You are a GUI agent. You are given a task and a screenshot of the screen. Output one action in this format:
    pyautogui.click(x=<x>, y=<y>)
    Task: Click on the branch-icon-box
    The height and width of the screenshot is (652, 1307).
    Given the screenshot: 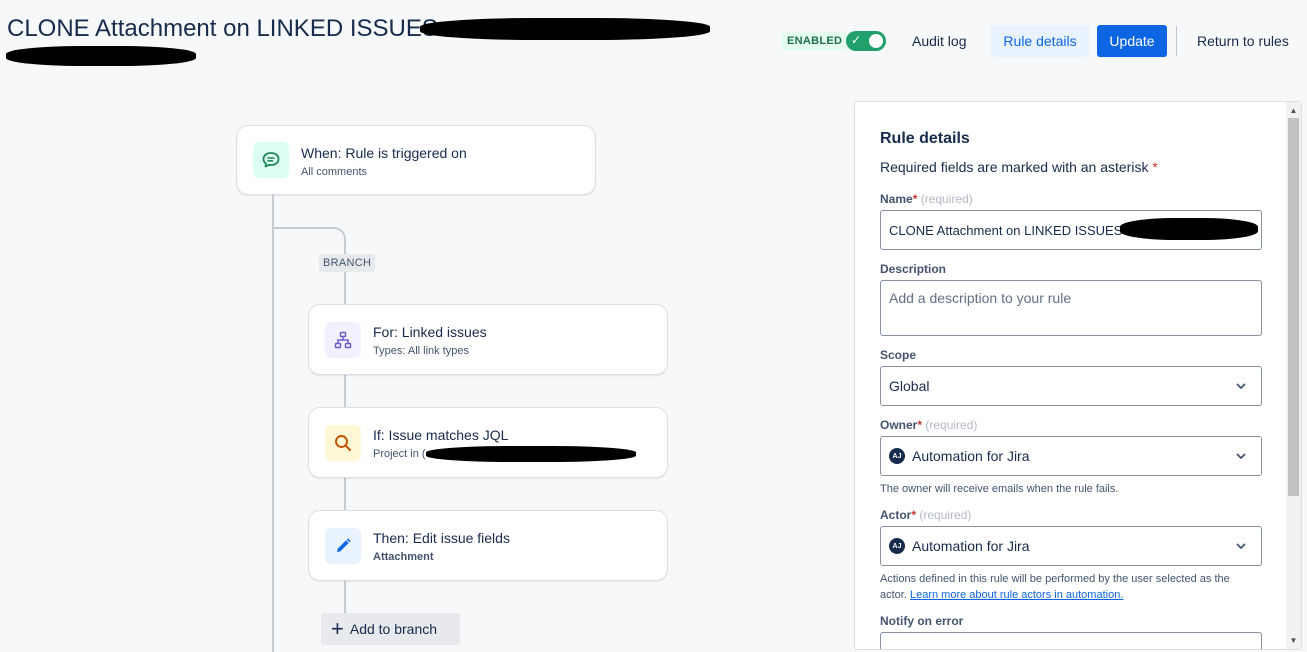 What is the action you would take?
    pyautogui.click(x=343, y=340)
    